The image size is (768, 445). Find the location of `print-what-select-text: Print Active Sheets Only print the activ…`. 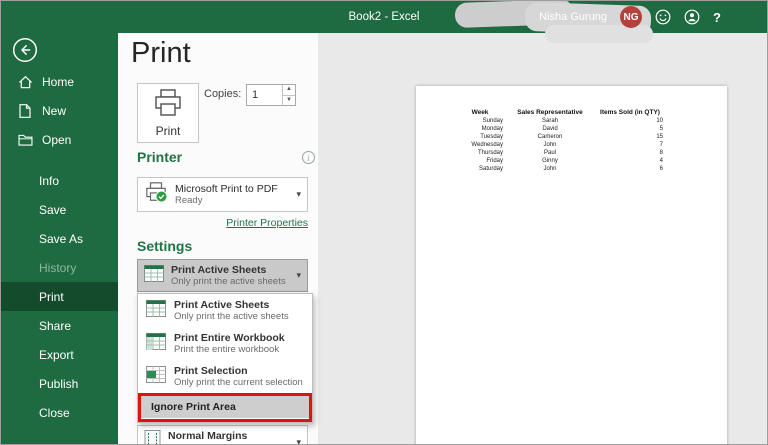

print-what-select-text: Print Active Sheets Only print the activ… is located at coordinates (230, 276).